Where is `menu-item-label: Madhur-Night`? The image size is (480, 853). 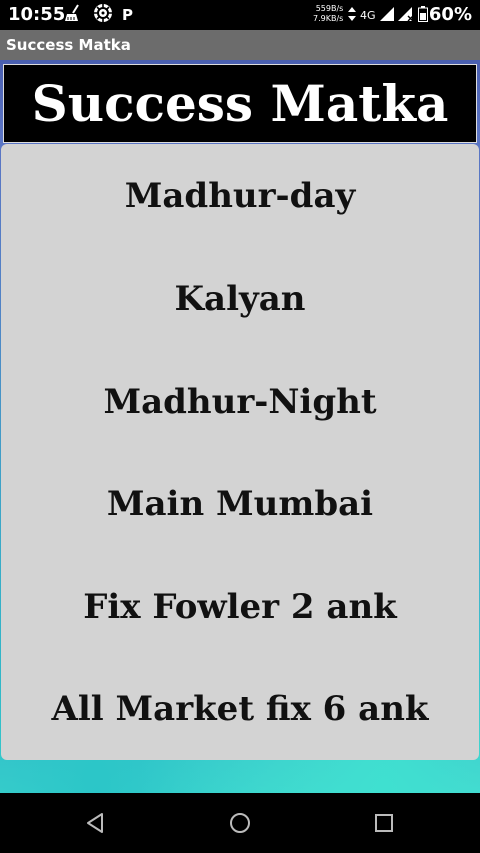
menu-item-label: Madhur-Night is located at coordinates (240, 401).